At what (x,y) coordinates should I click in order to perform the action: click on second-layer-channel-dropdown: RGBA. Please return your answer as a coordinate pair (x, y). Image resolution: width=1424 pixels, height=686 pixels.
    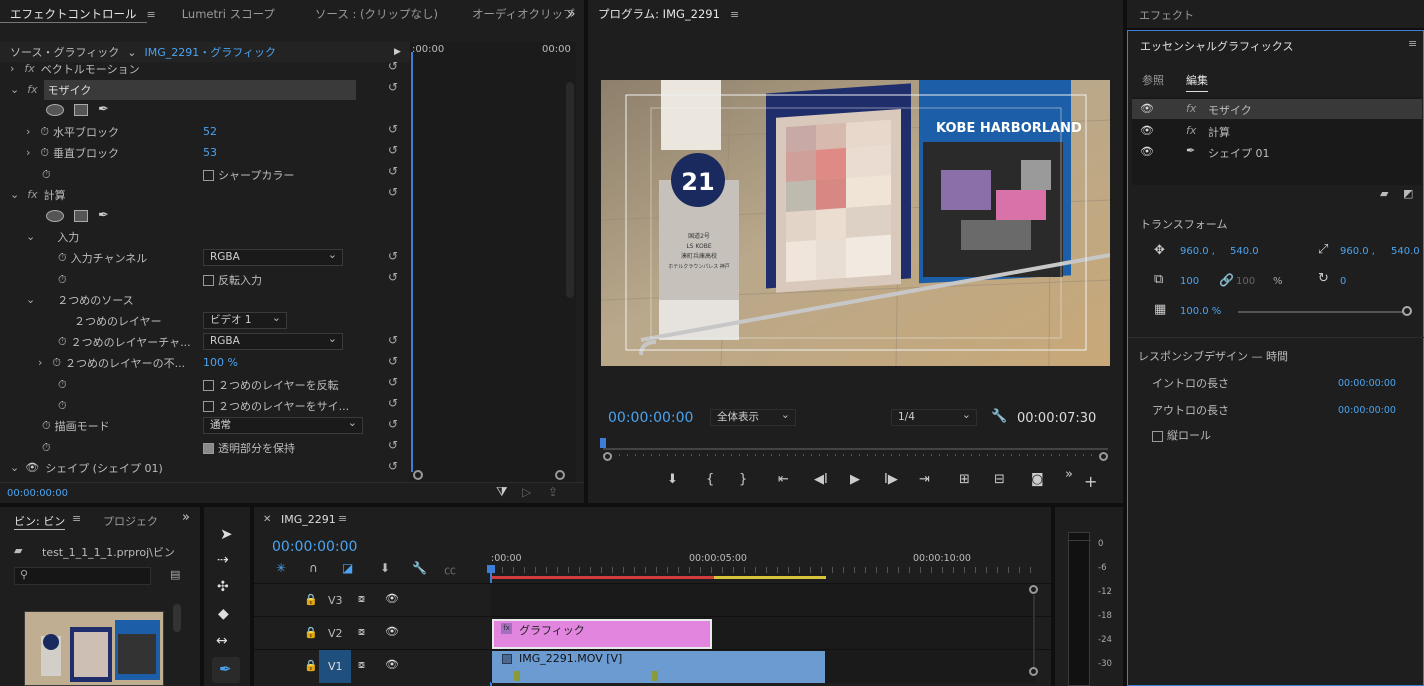
    Looking at the image, I should click on (273, 340).